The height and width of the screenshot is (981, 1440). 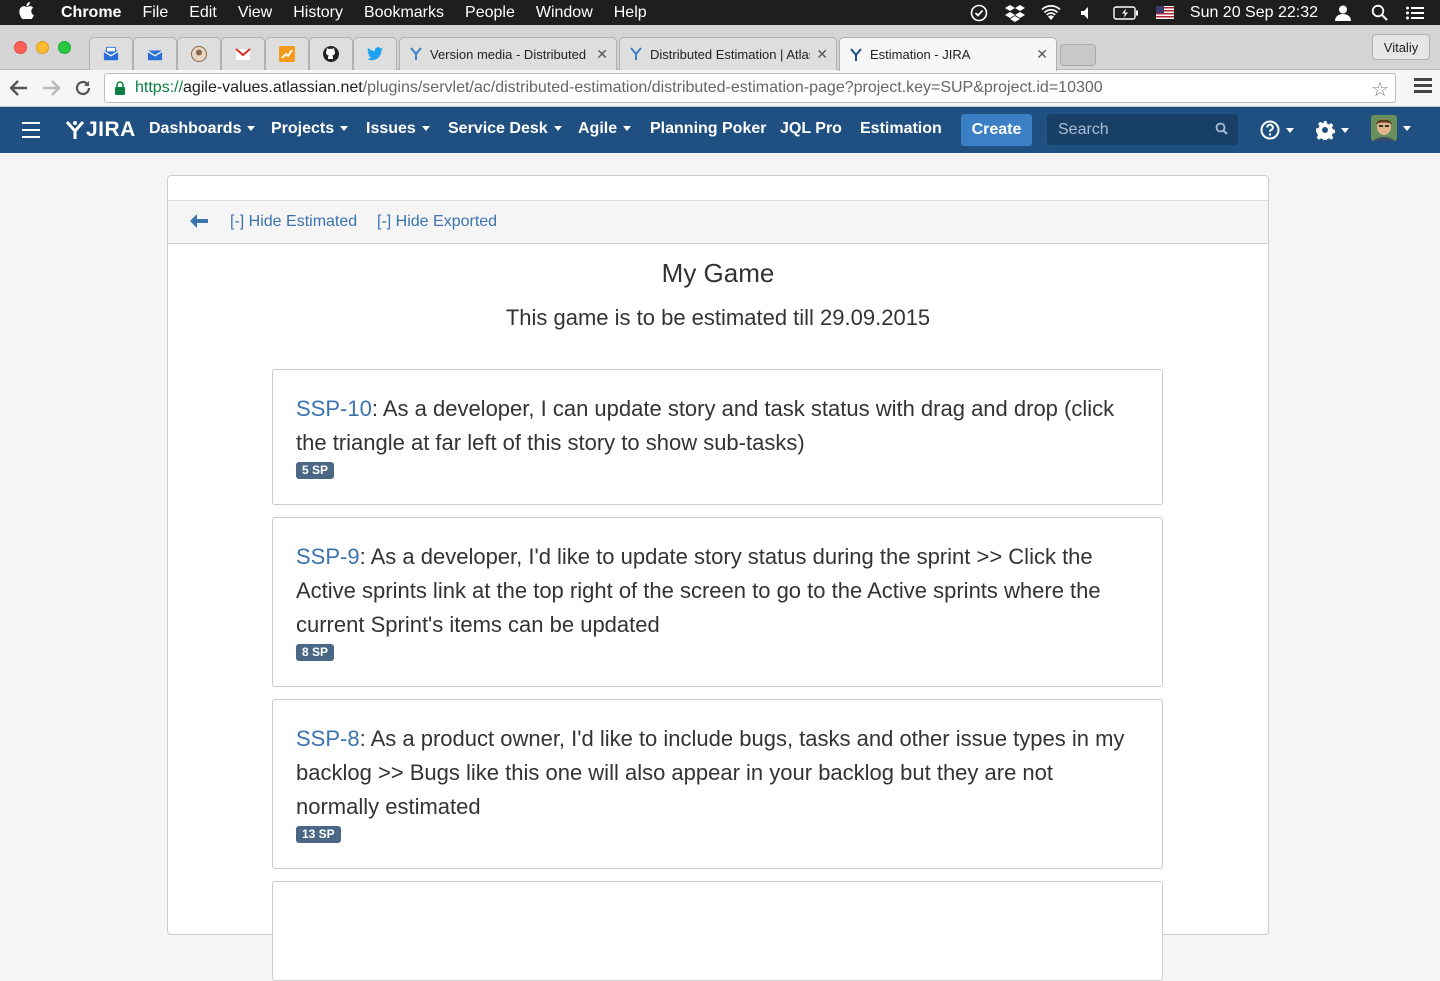 I want to click on jira-tab-favicon-icon, so click(x=636, y=54).